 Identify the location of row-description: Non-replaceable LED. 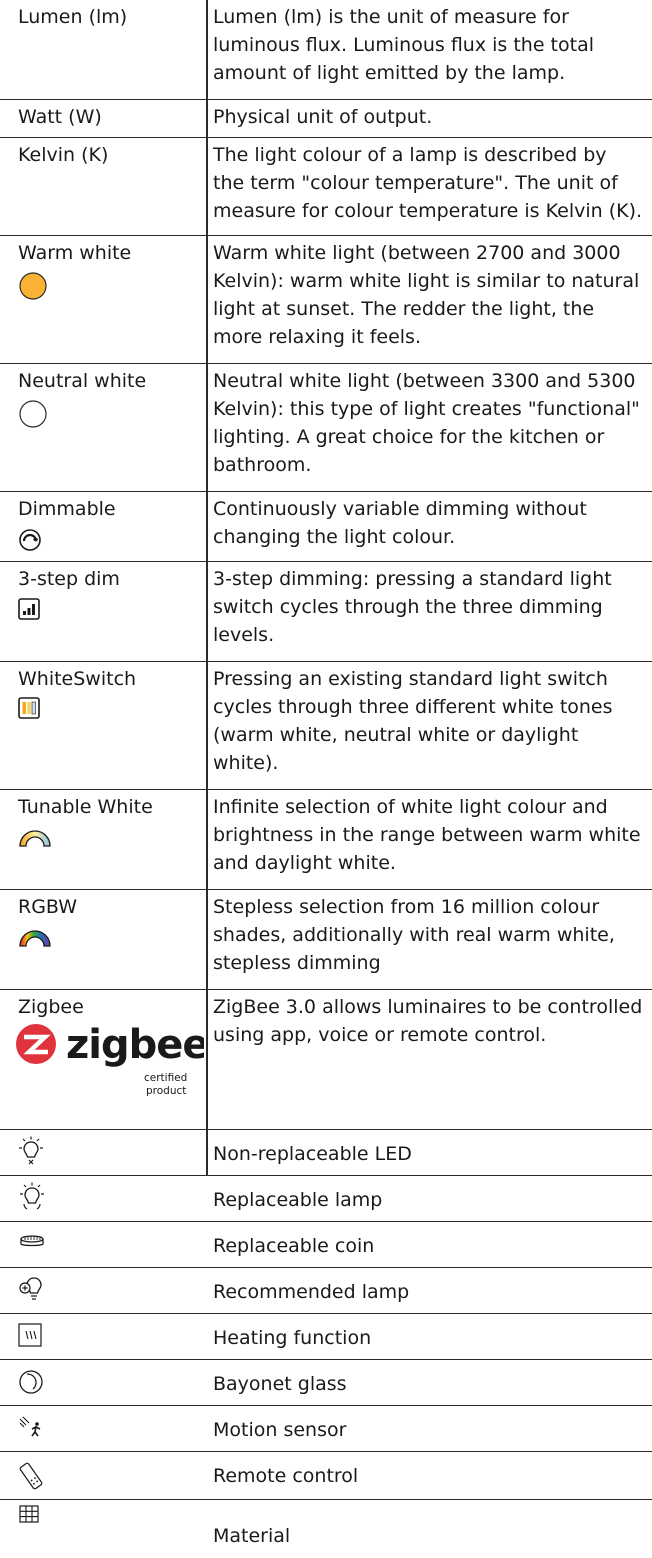
(312, 1154).